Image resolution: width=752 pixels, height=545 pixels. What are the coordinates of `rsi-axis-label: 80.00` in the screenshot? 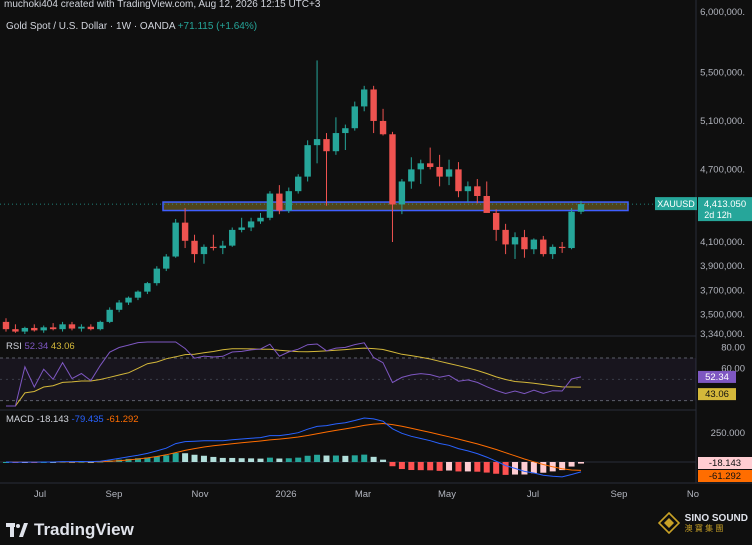 It's located at (733, 347).